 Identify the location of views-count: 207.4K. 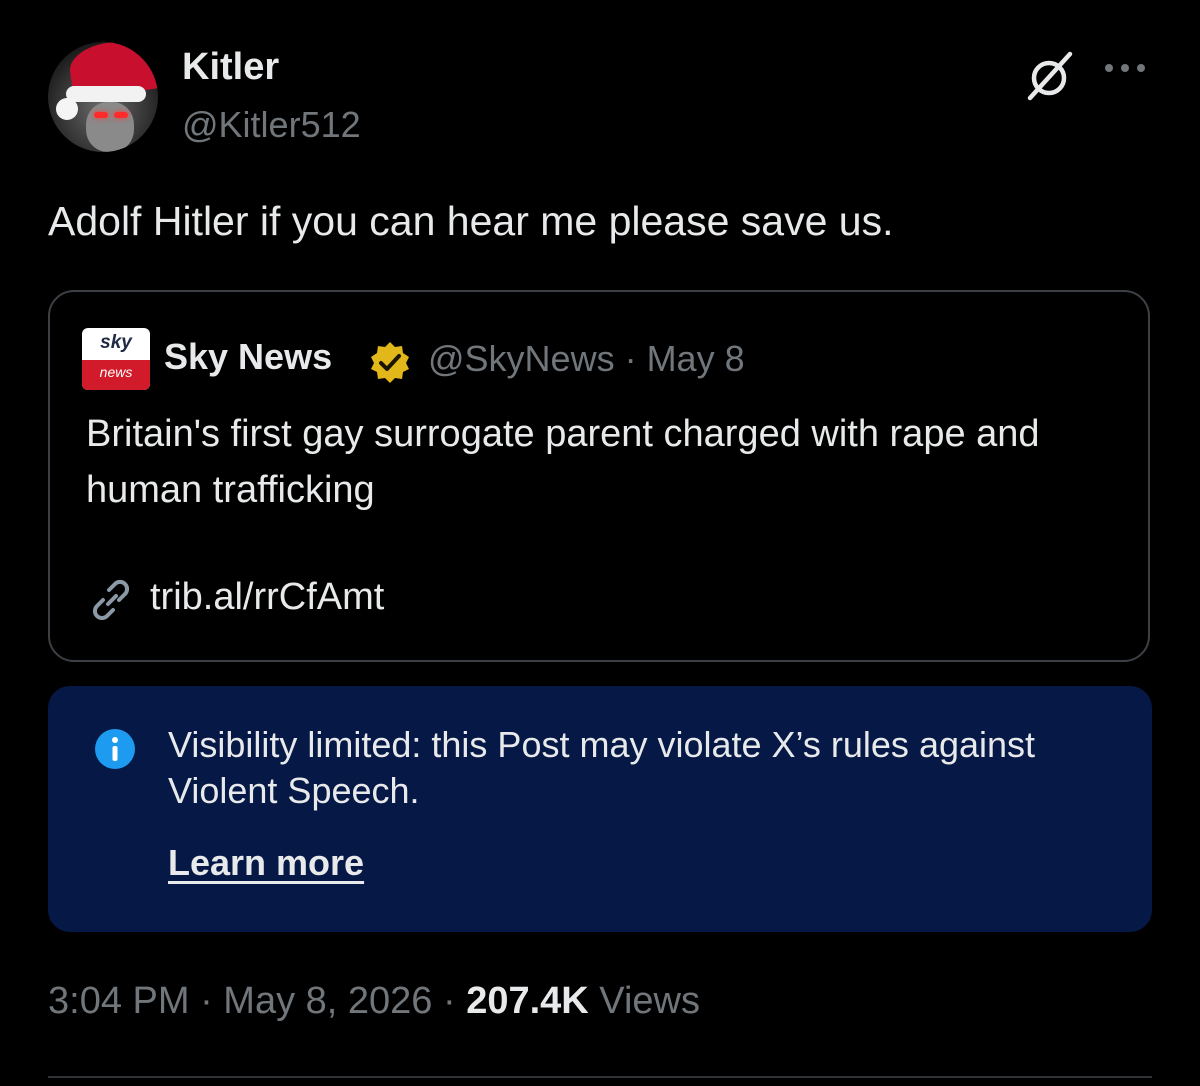
(527, 1001).